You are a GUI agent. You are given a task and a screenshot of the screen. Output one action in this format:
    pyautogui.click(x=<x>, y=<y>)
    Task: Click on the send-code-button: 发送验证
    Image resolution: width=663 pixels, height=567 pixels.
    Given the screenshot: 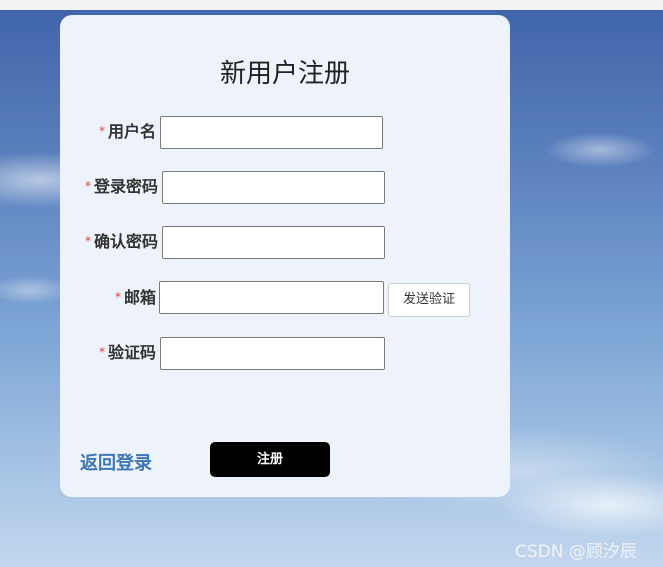 What is the action you would take?
    pyautogui.click(x=429, y=300)
    